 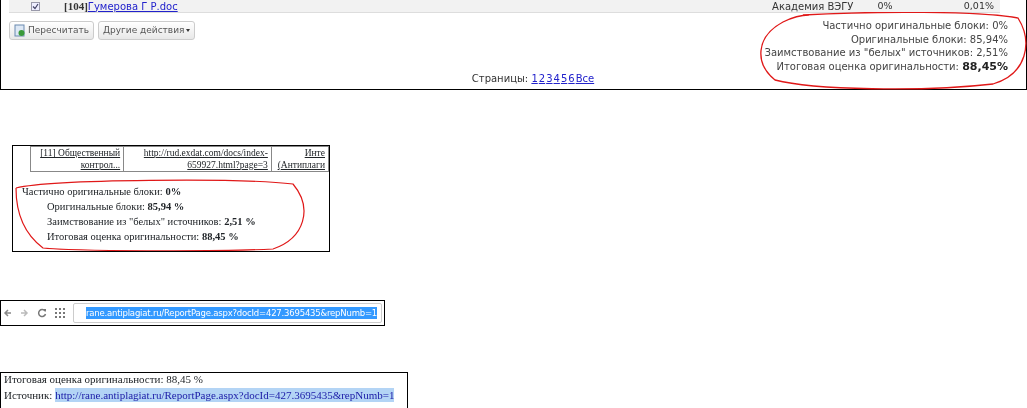 What do you see at coordinates (534, 78) in the screenshot?
I see `page-link: 1` at bounding box center [534, 78].